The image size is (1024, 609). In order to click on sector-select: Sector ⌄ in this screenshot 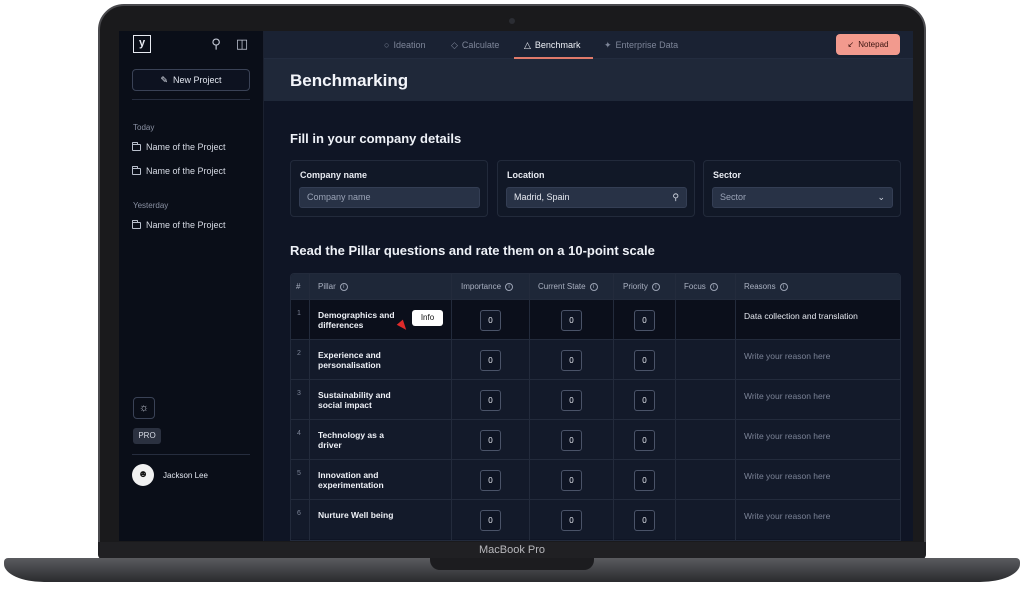, I will do `click(802, 197)`.